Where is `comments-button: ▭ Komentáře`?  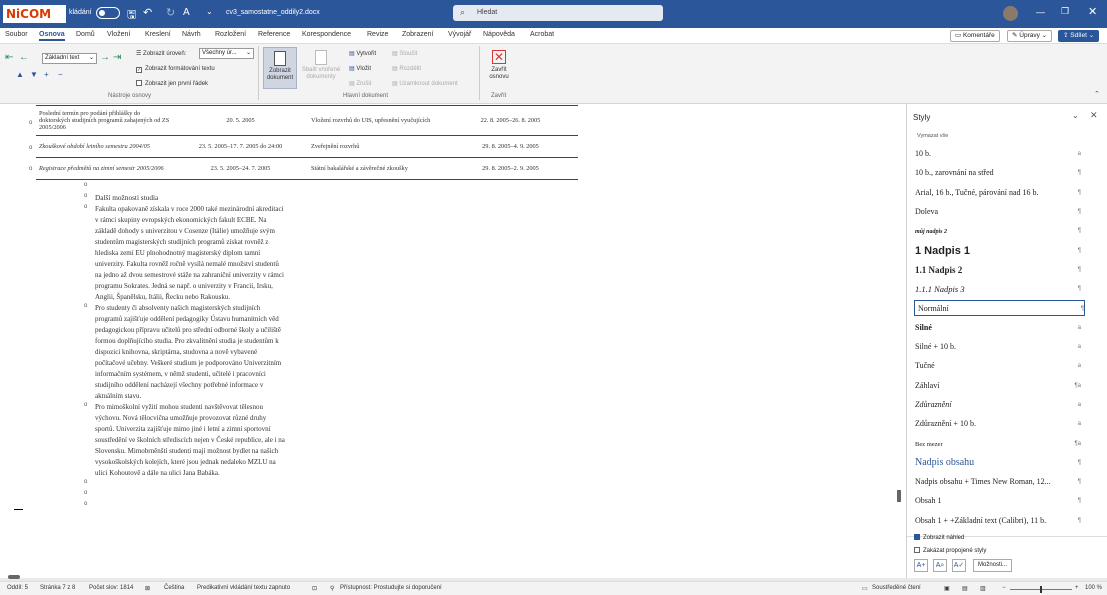 comments-button: ▭ Komentáře is located at coordinates (975, 36).